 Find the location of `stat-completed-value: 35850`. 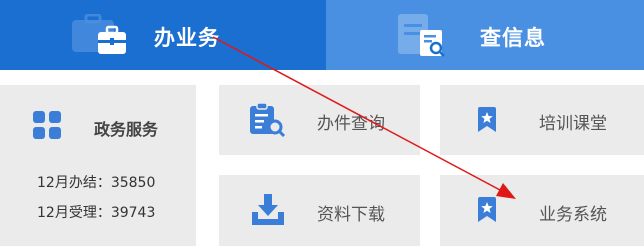

stat-completed-value: 35850 is located at coordinates (133, 183).